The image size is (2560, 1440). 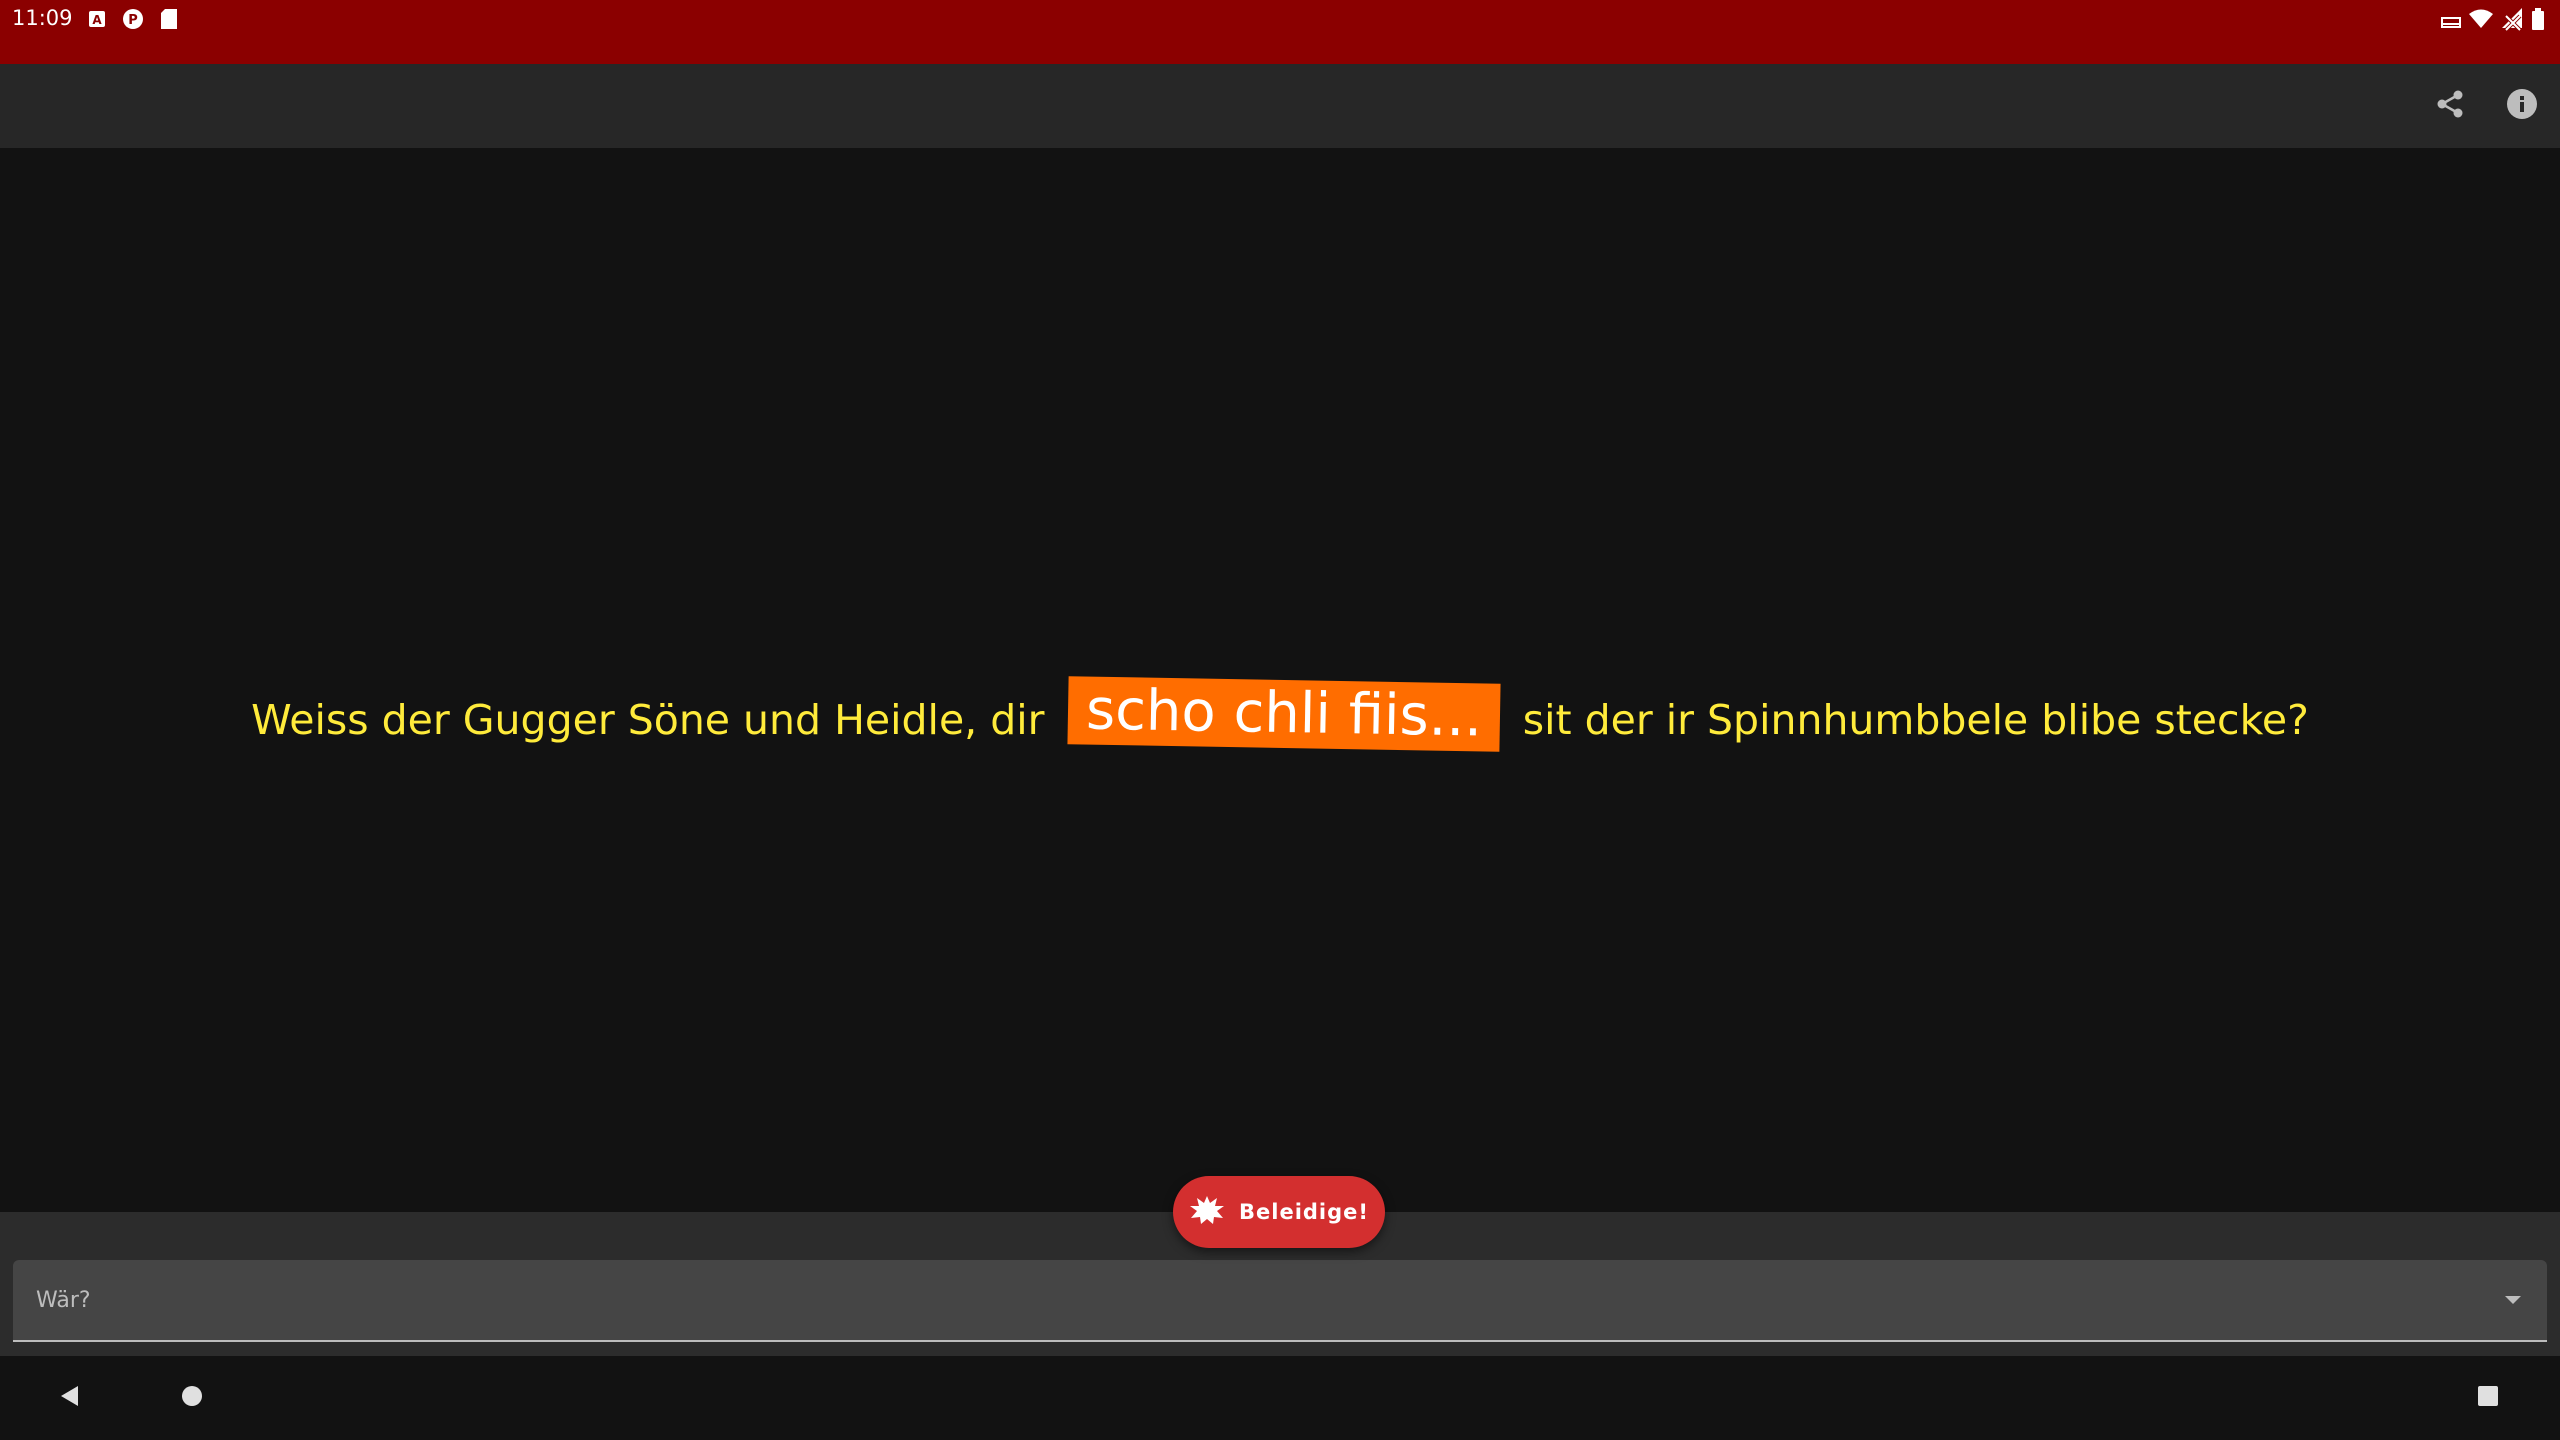 I want to click on sd-card-icon, so click(x=169, y=19).